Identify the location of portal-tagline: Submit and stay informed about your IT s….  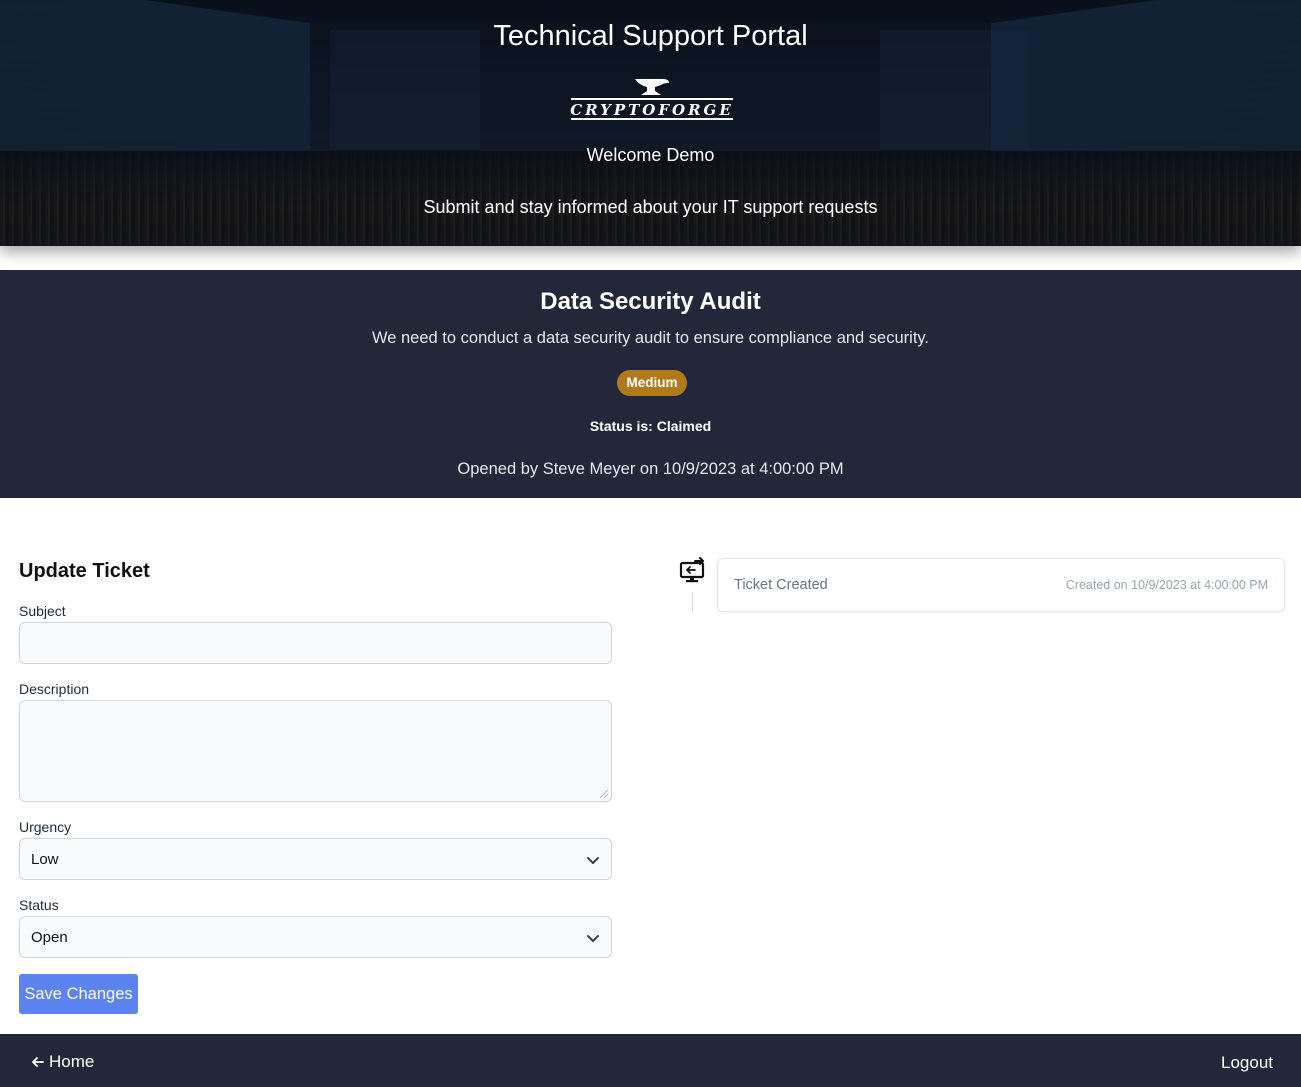
(650, 207).